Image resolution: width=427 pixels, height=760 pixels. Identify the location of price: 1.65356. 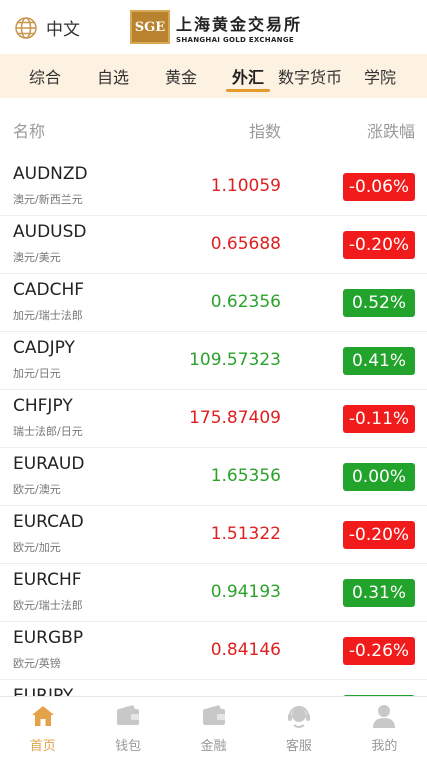
(245, 476).